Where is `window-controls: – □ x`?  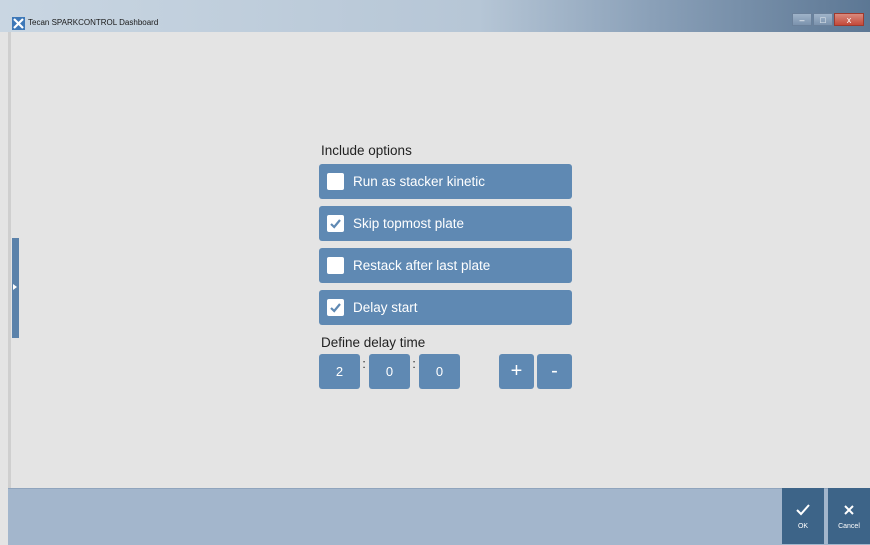 window-controls: – □ x is located at coordinates (828, 19).